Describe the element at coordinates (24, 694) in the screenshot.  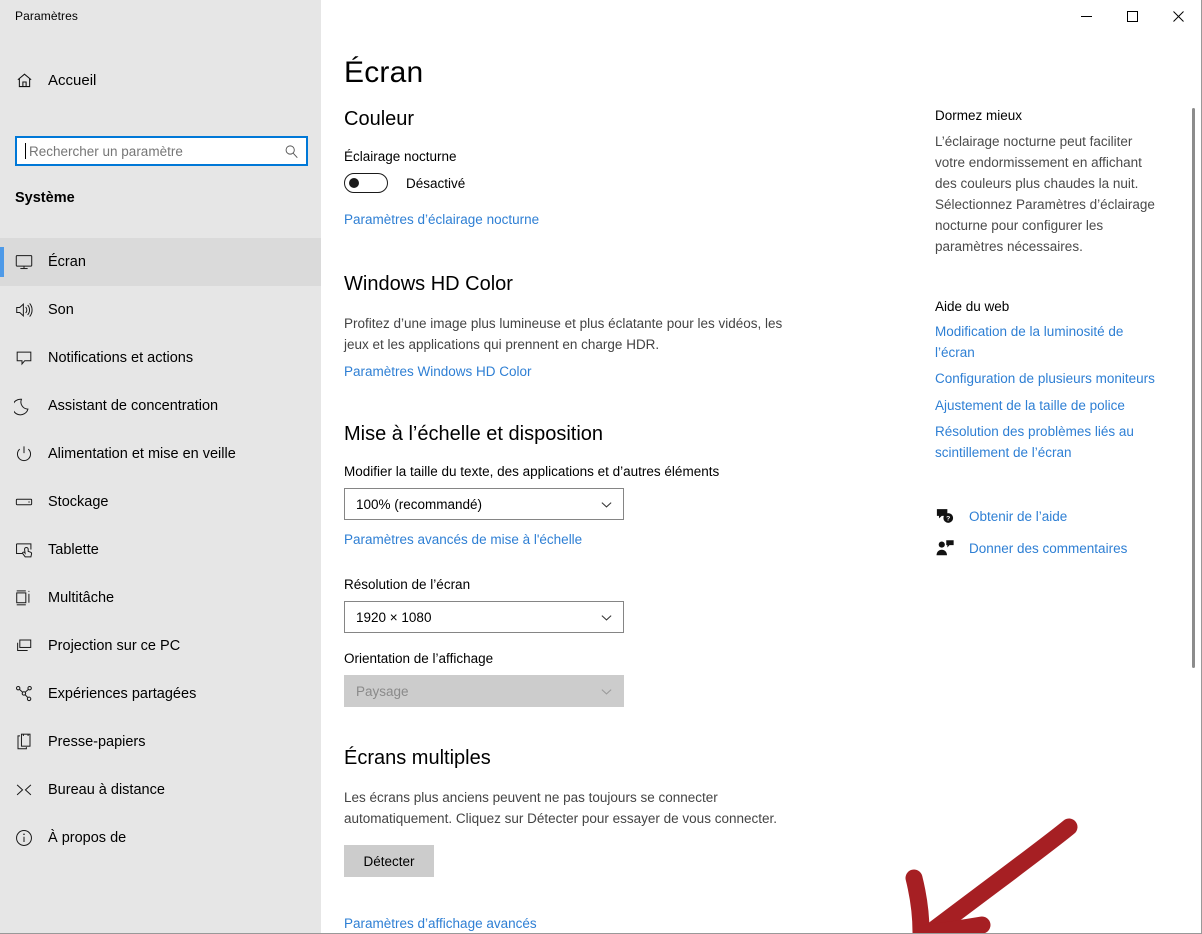
I see `share-icon` at that location.